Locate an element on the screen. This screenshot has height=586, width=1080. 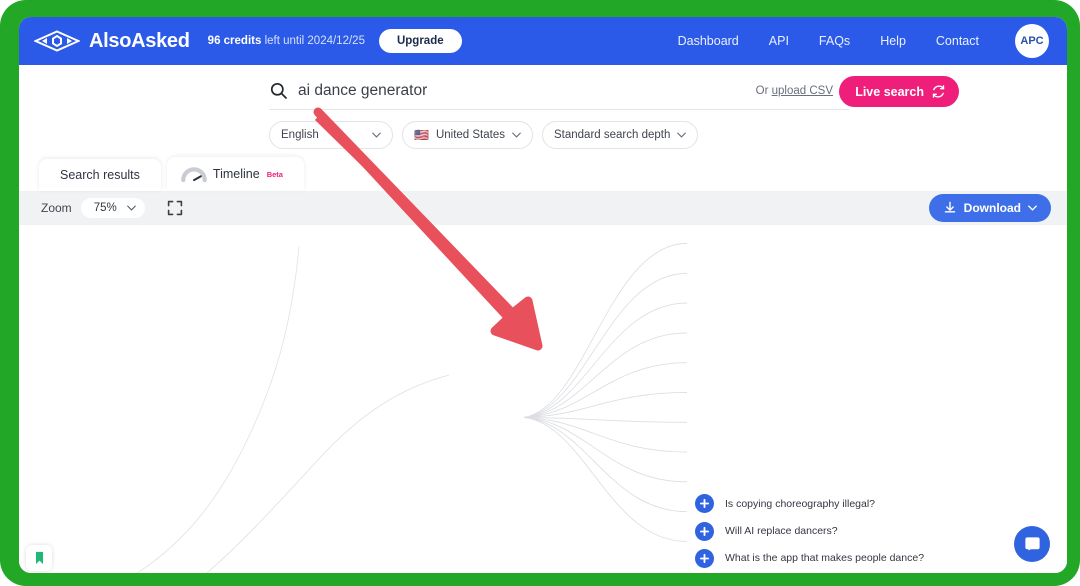
mindmap-question-label: Will AI replace dancers? is located at coordinates (781, 531).